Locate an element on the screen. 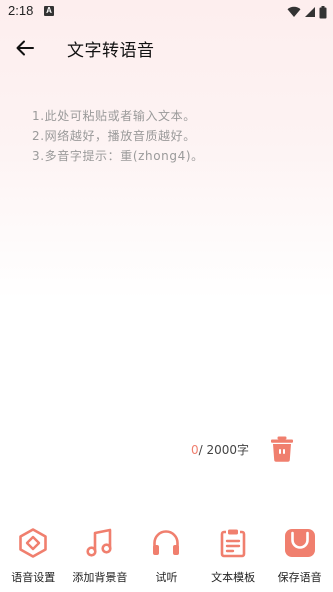 The width and height of the screenshot is (333, 592). clear-text-button is located at coordinates (282, 449).